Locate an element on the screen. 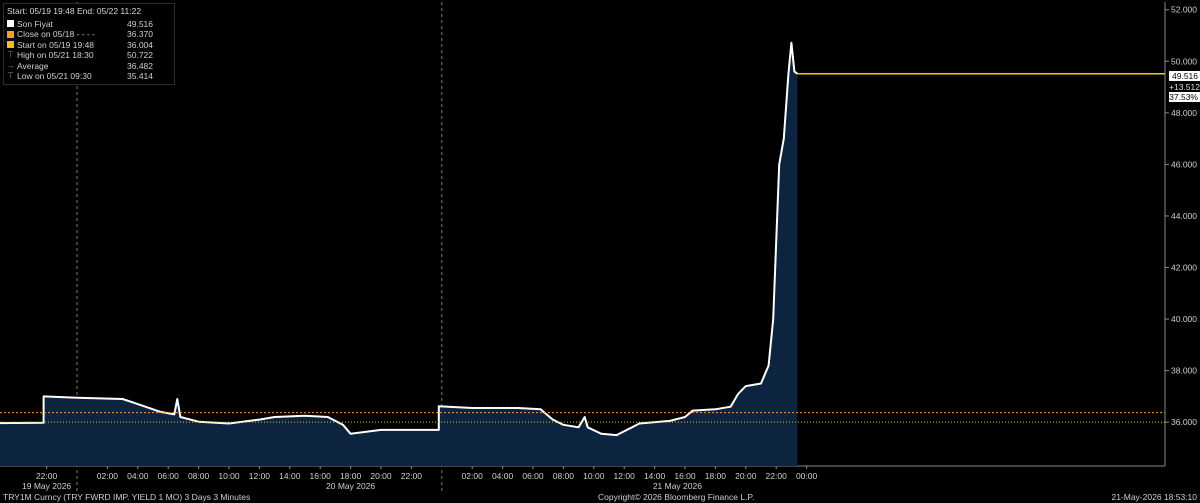 This screenshot has width=1200, height=503. y-tick-label: 42.000 is located at coordinates (1184, 268).